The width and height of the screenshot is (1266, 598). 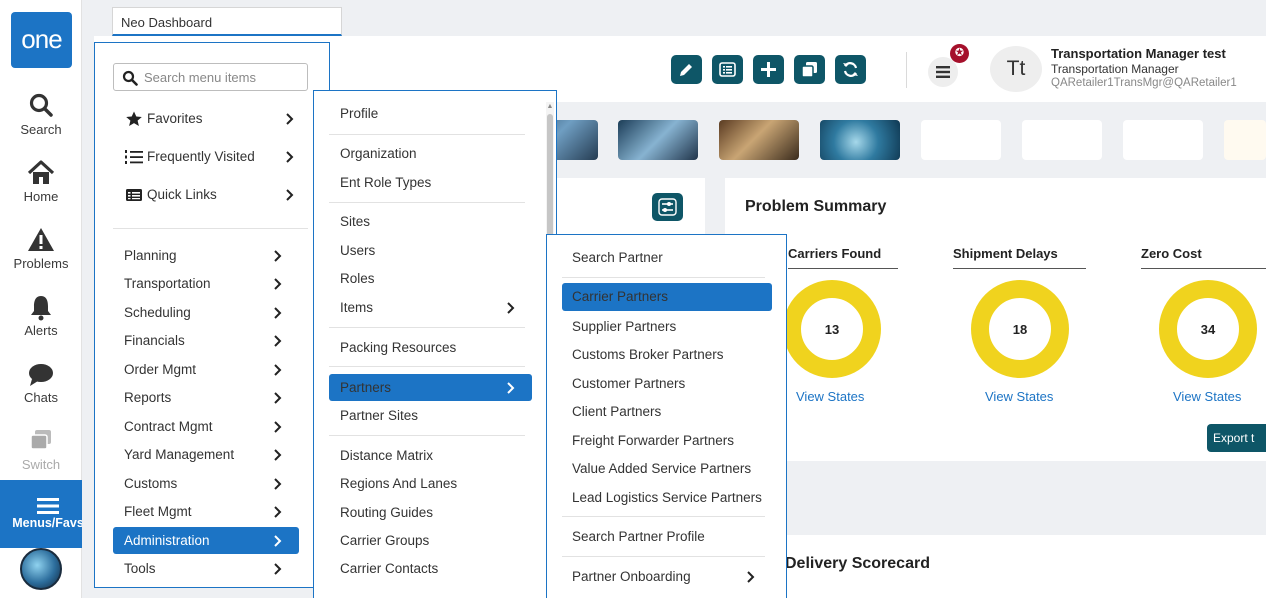 What do you see at coordinates (167, 540) in the screenshot?
I see `menu-item-label: Administration` at bounding box center [167, 540].